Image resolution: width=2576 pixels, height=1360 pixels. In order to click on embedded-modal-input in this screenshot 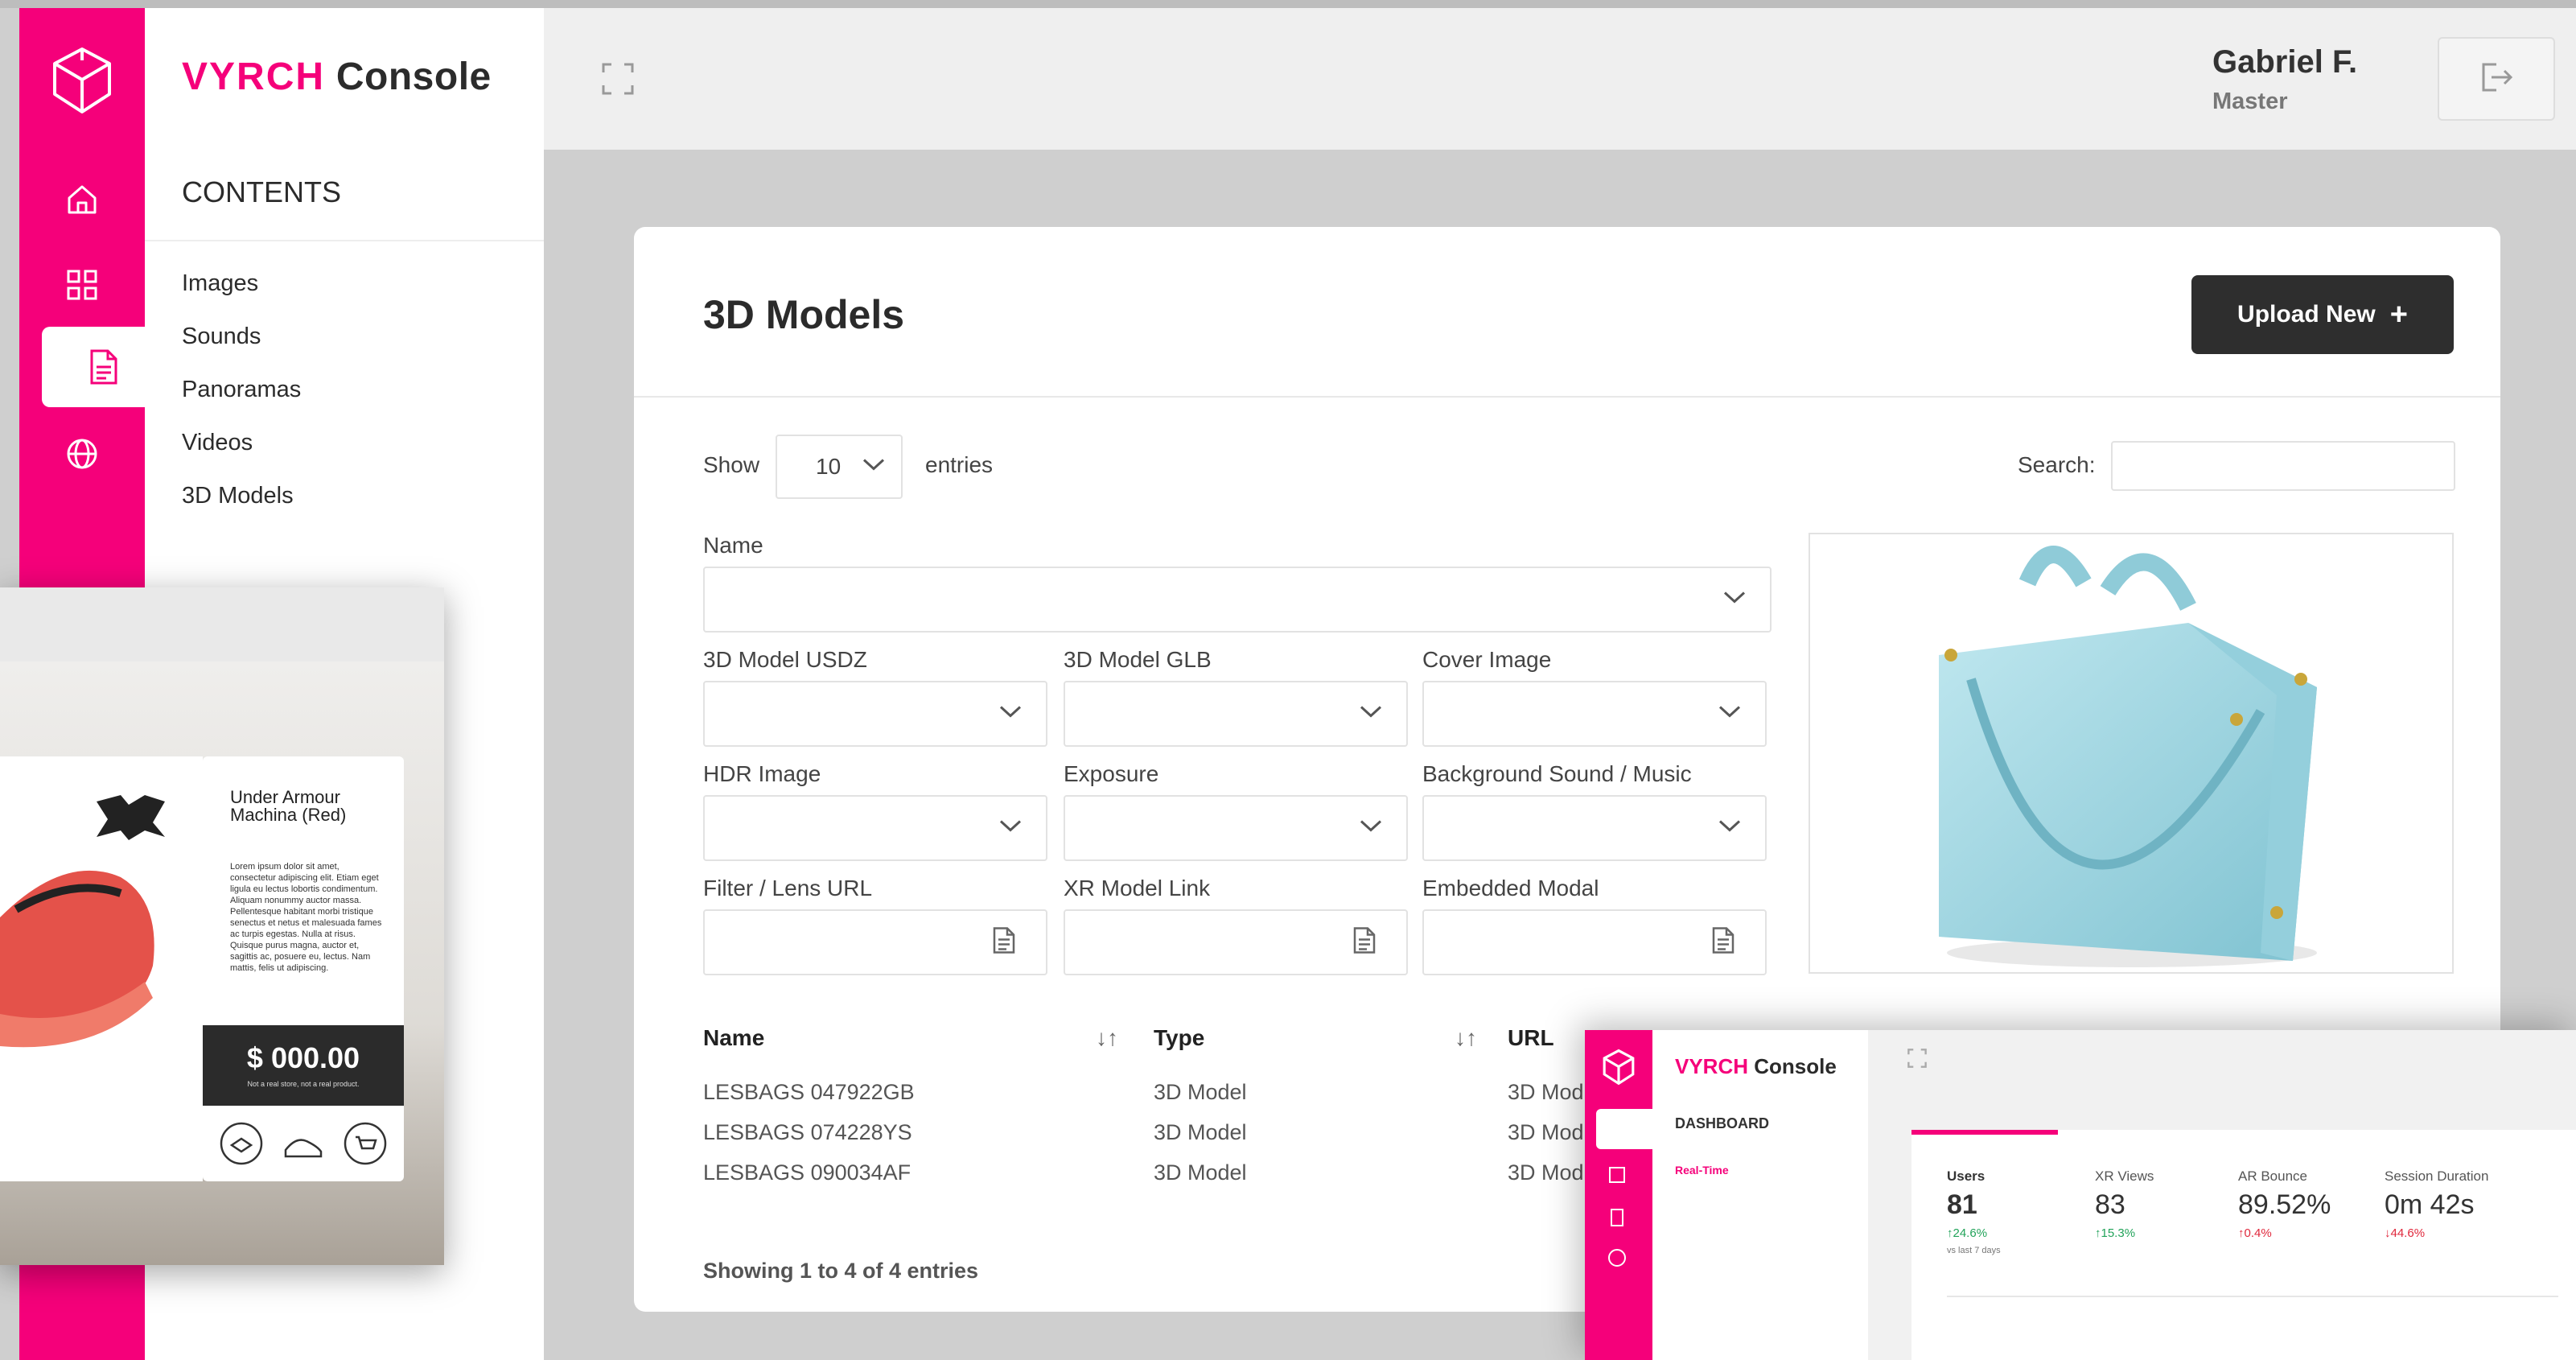, I will do `click(1594, 942)`.